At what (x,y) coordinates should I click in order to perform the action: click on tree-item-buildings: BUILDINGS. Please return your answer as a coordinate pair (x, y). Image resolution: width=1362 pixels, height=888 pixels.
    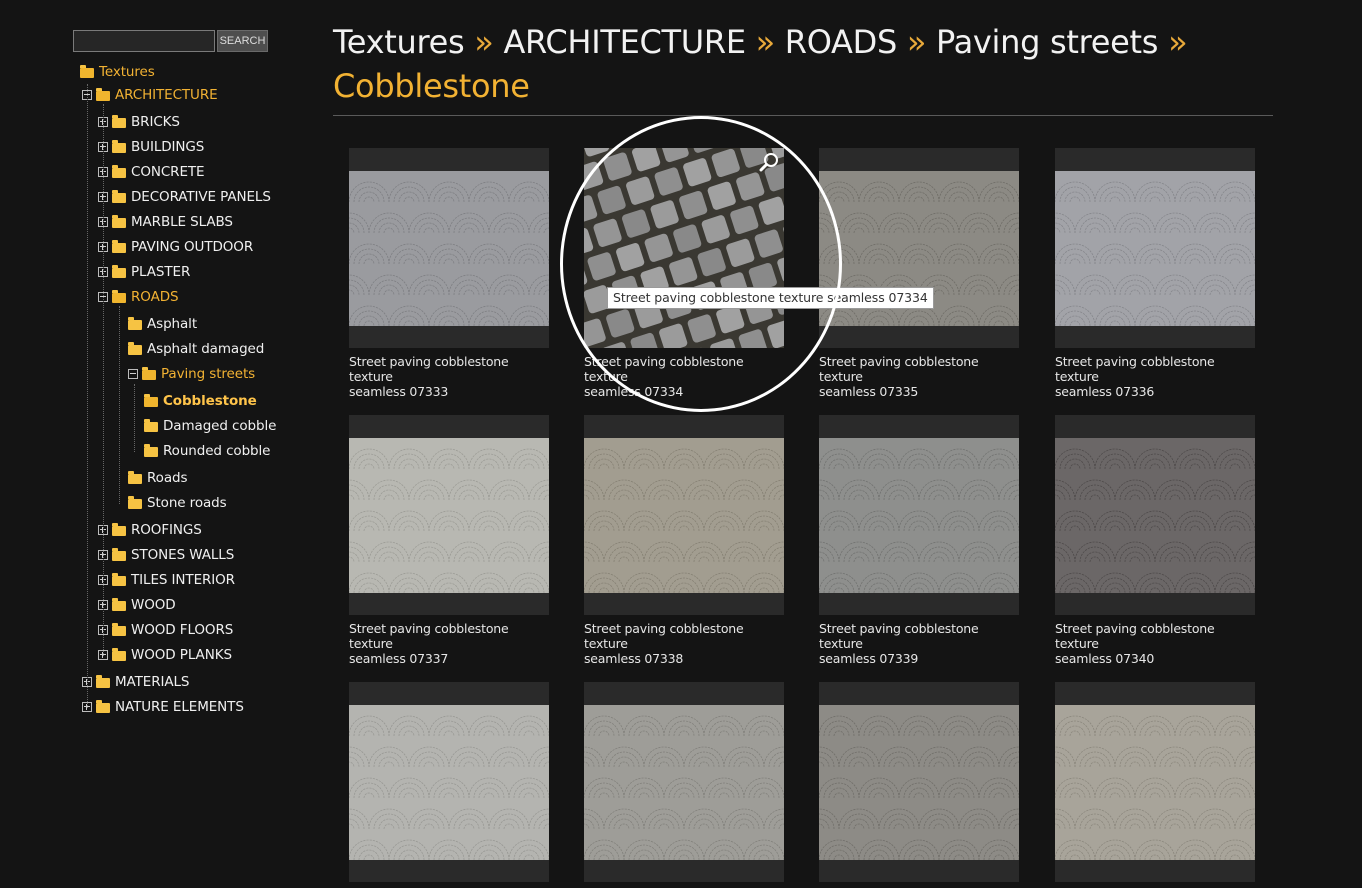
    Looking at the image, I should click on (151, 147).